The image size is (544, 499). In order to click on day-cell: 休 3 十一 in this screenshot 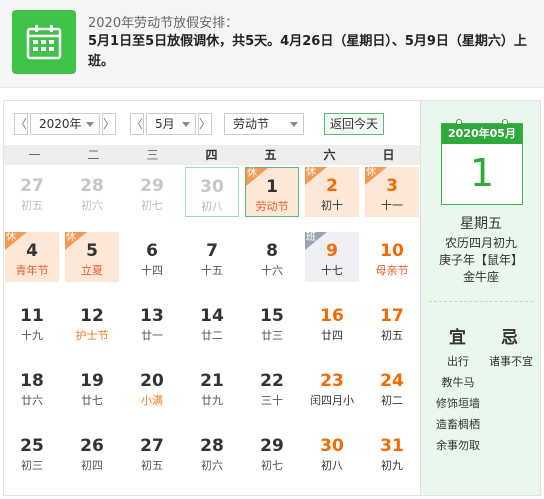, I will do `click(392, 192)`.